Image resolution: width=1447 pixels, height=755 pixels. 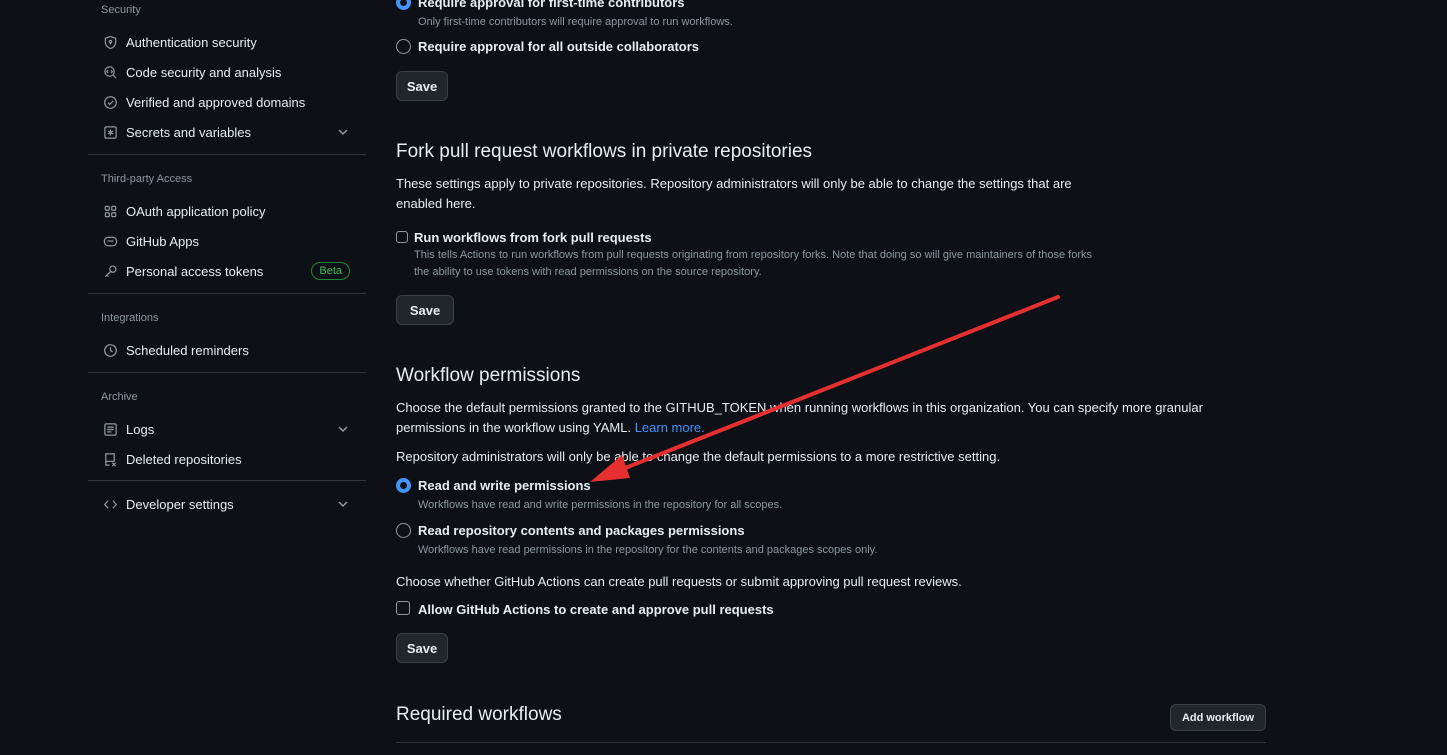 I want to click on sidebar-item-secrets-and-variables: Secrets and variables, so click(x=227, y=132).